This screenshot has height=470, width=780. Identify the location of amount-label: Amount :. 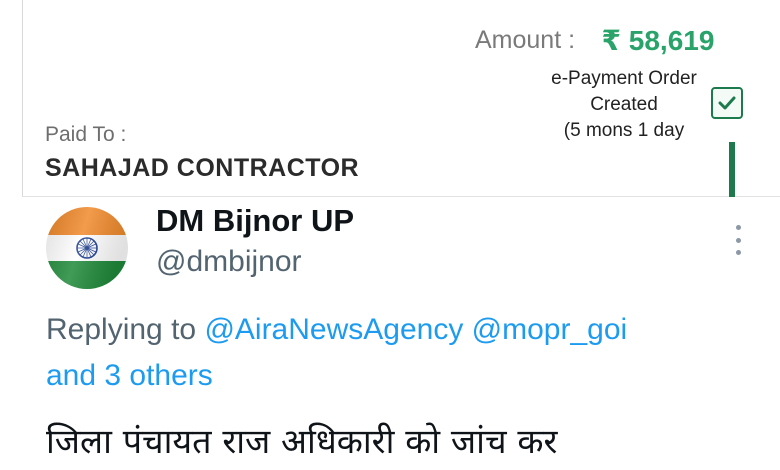
(525, 40).